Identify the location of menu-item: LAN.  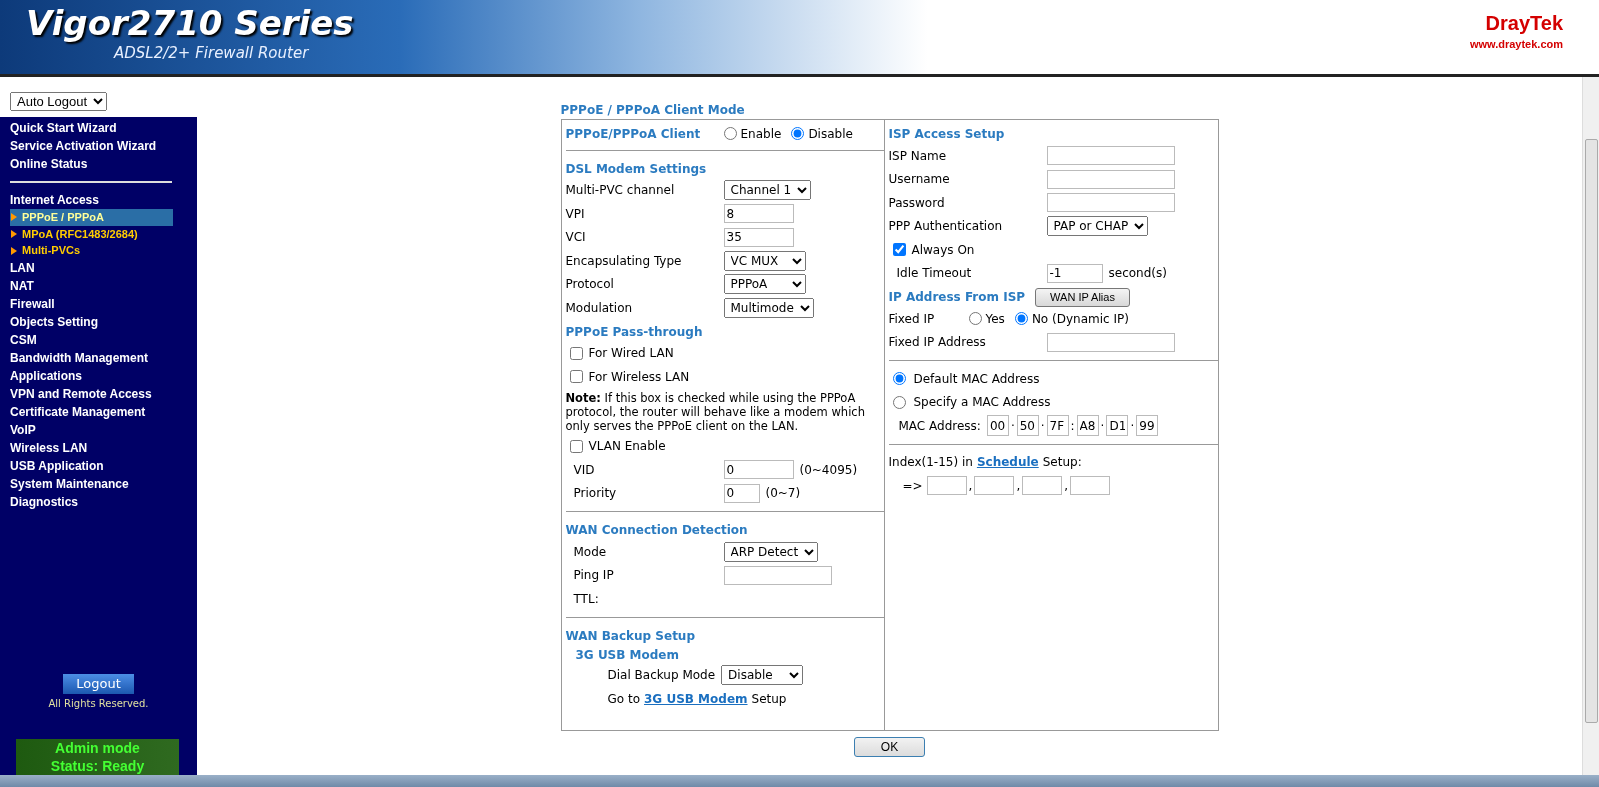
(22, 268).